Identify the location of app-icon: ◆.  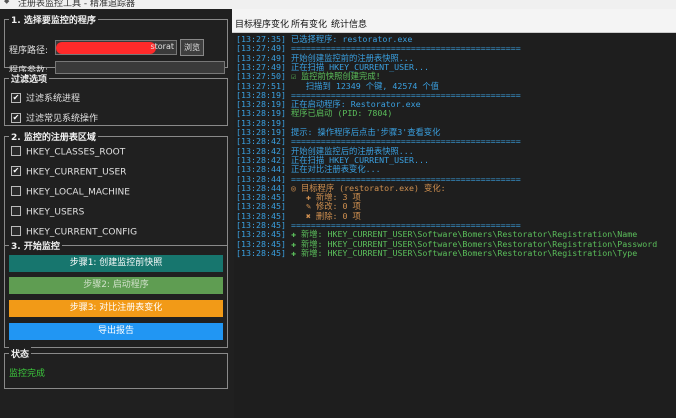
(7, 2).